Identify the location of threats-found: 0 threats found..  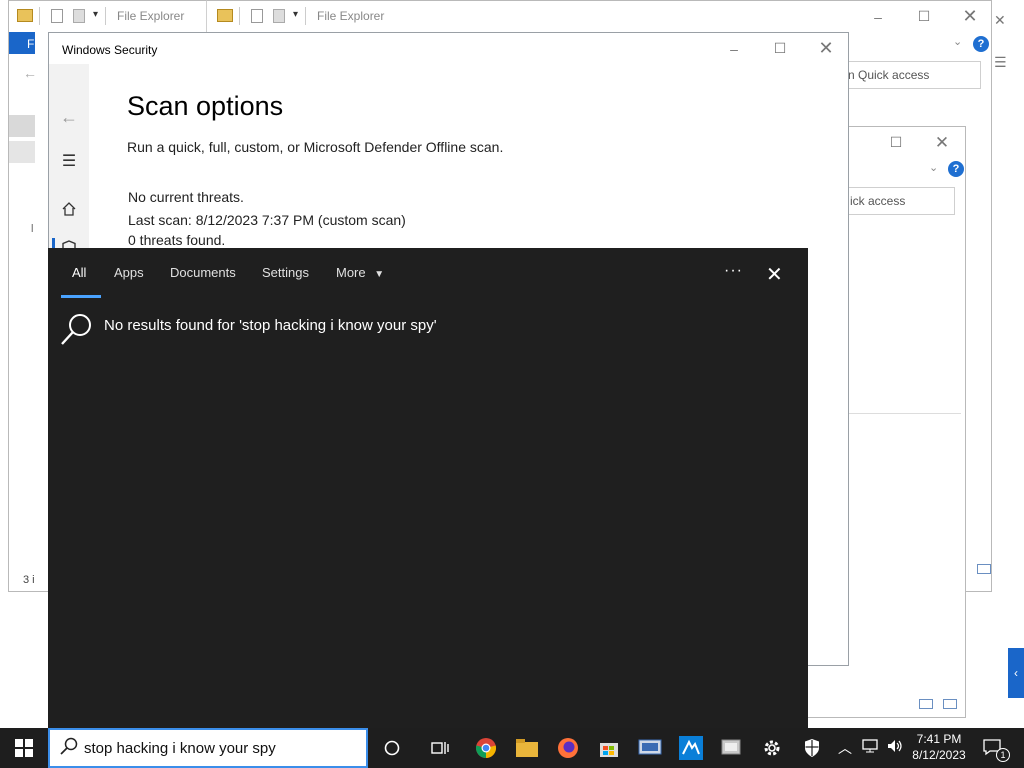
(177, 240).